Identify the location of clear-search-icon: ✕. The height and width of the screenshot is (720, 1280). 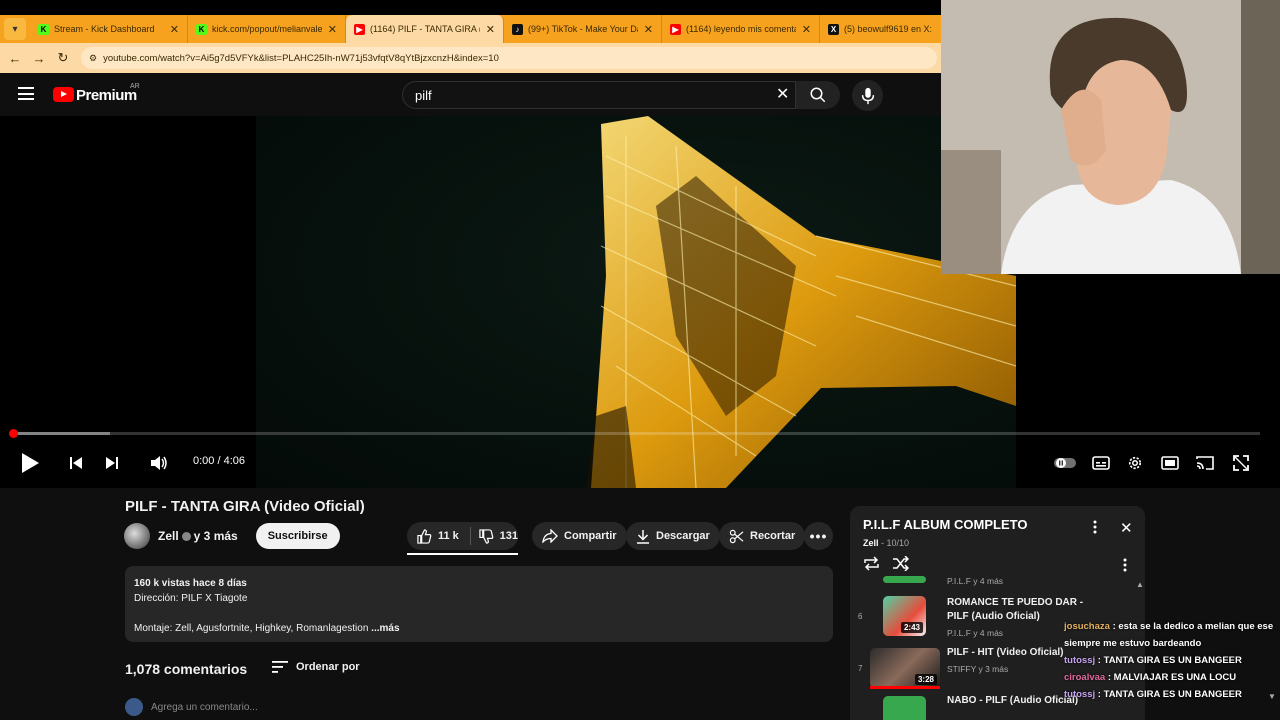
(782, 94).